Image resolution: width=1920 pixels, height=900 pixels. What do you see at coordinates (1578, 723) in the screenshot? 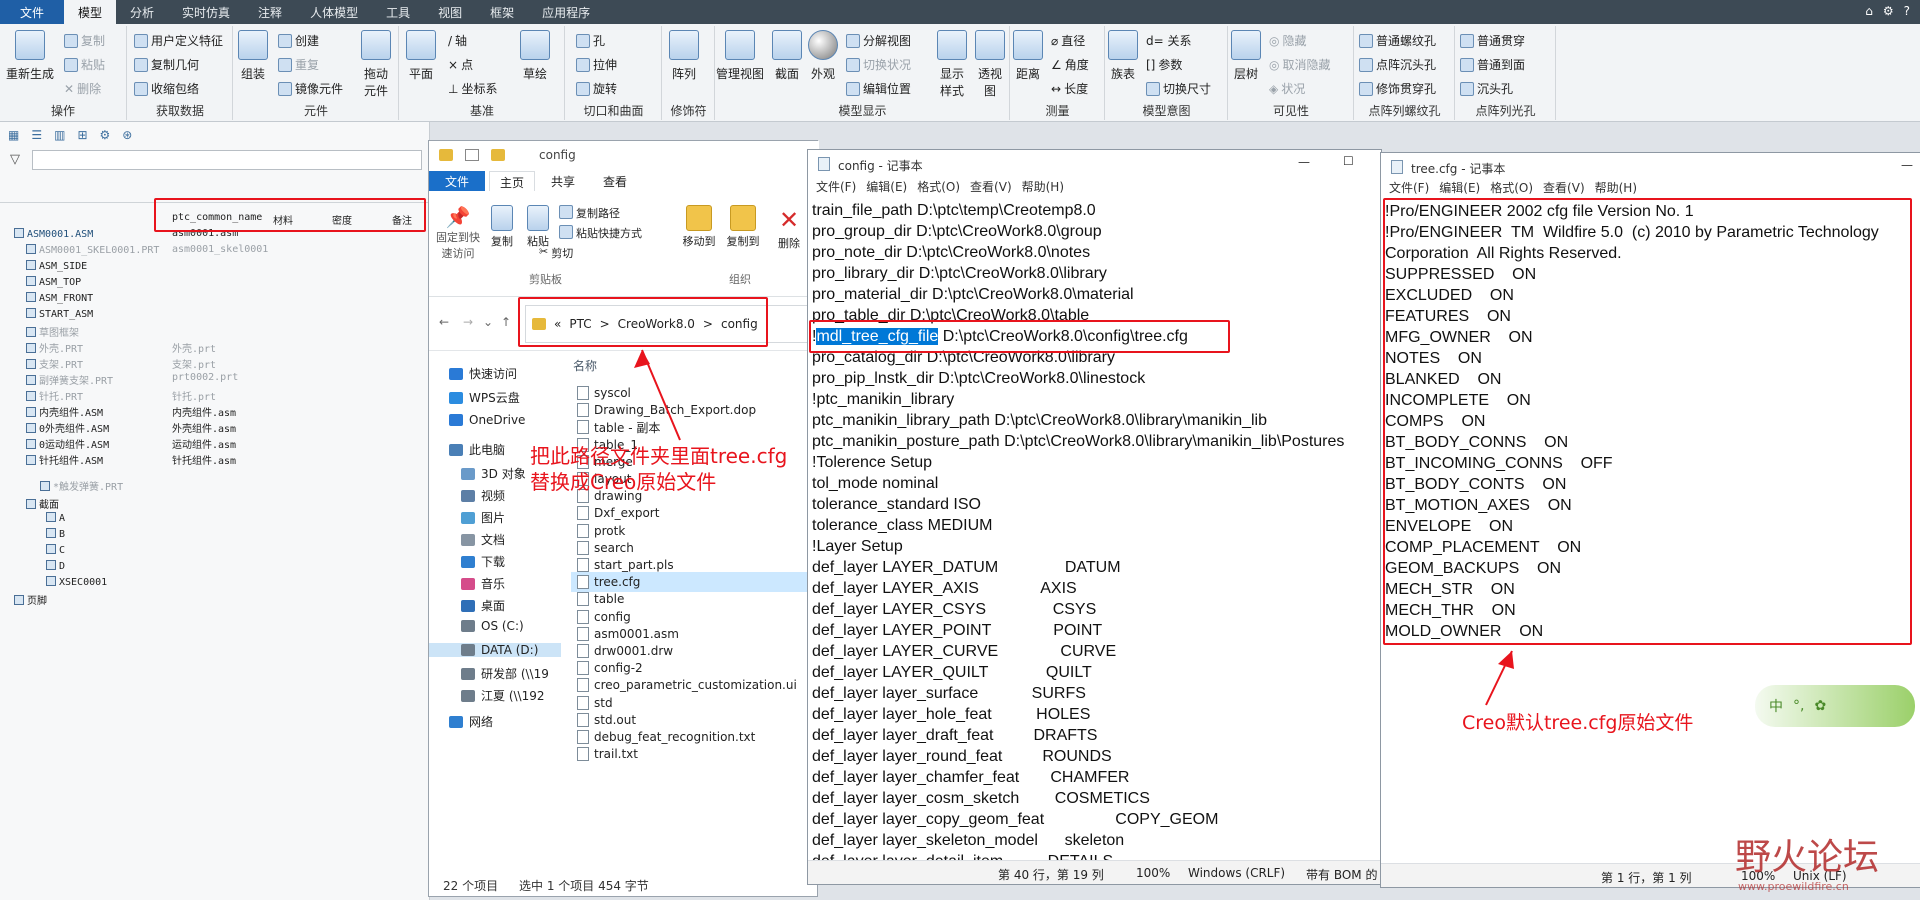
I see `annotation-default-file: Creo默认tree.cfg原始文件` at bounding box center [1578, 723].